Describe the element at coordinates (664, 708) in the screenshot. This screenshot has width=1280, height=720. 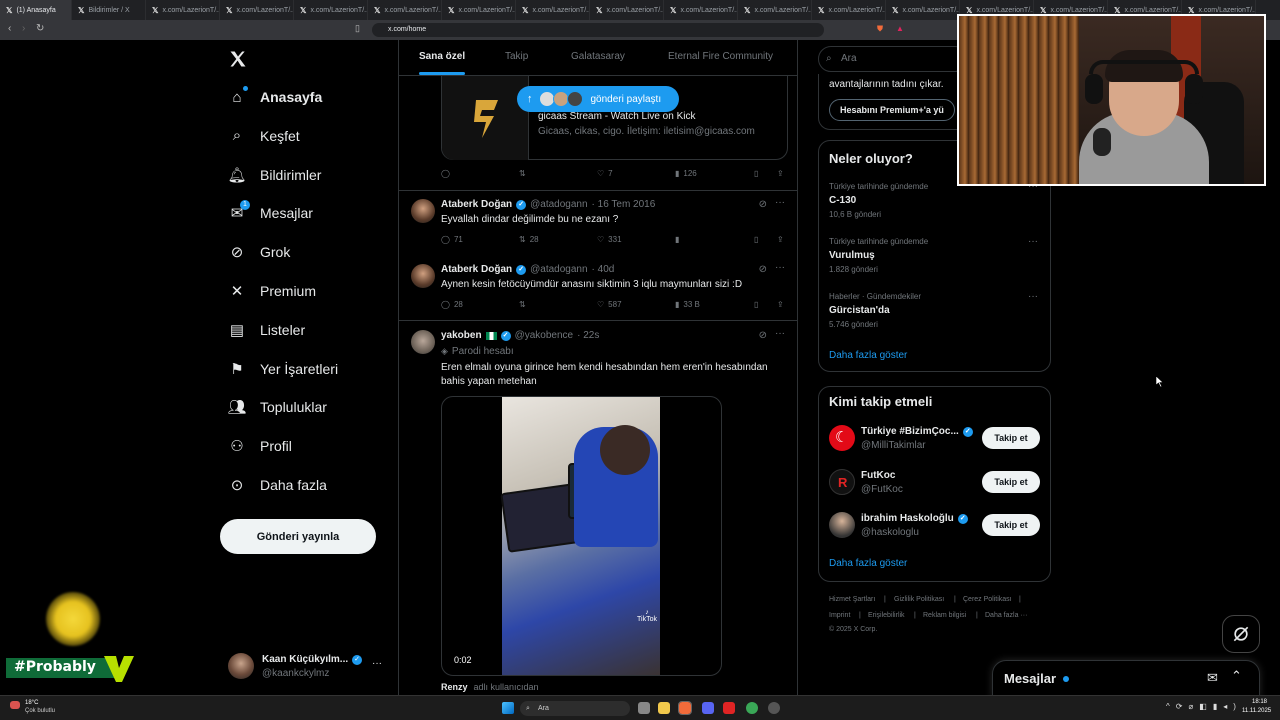
I see `file-explorer-icon` at that location.